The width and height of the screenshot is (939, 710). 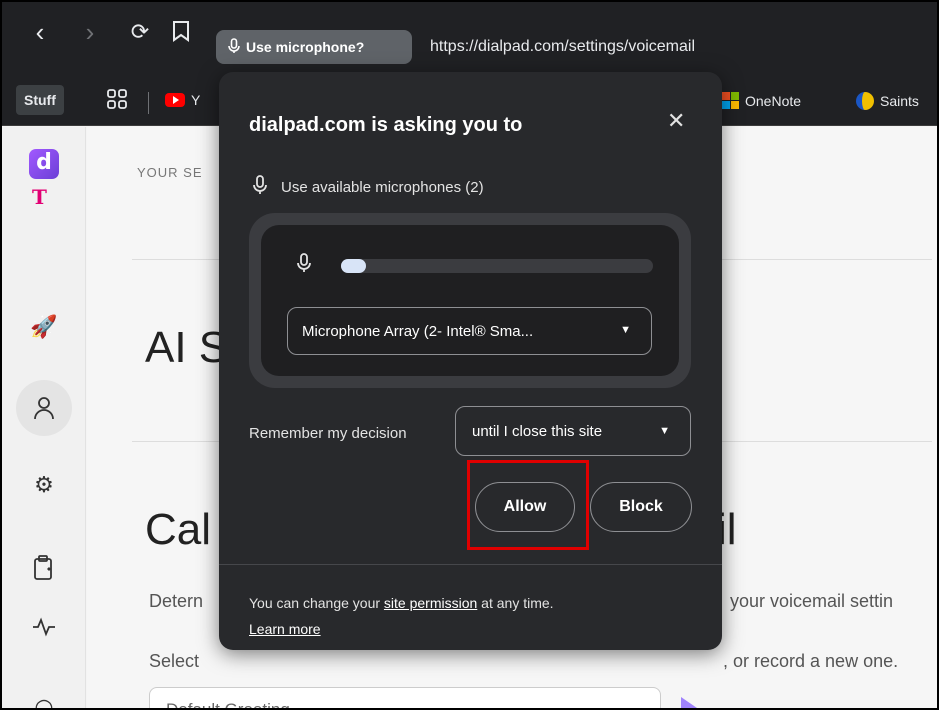 I want to click on microphone-preview-inner: Microphone Array (2- Intel® Sma... ▼, so click(x=470, y=300).